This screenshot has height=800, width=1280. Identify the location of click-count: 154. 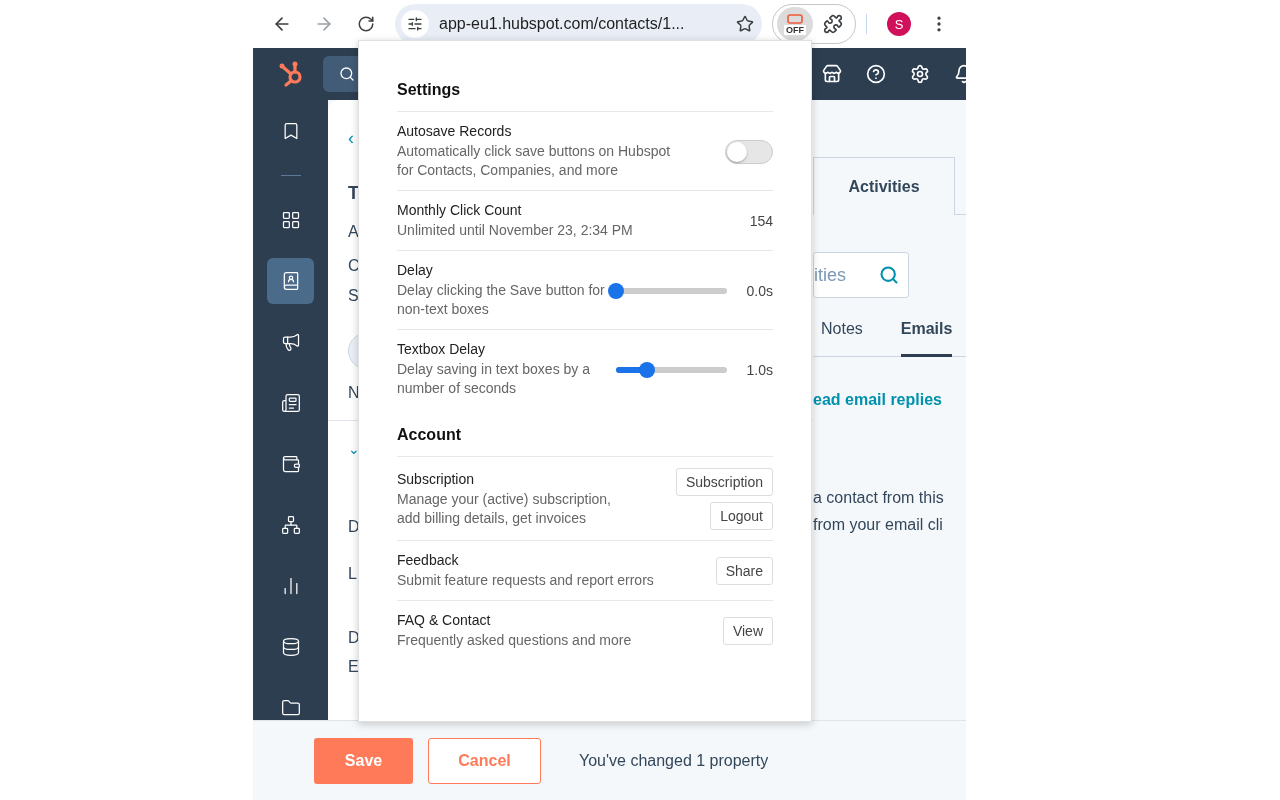
(761, 221).